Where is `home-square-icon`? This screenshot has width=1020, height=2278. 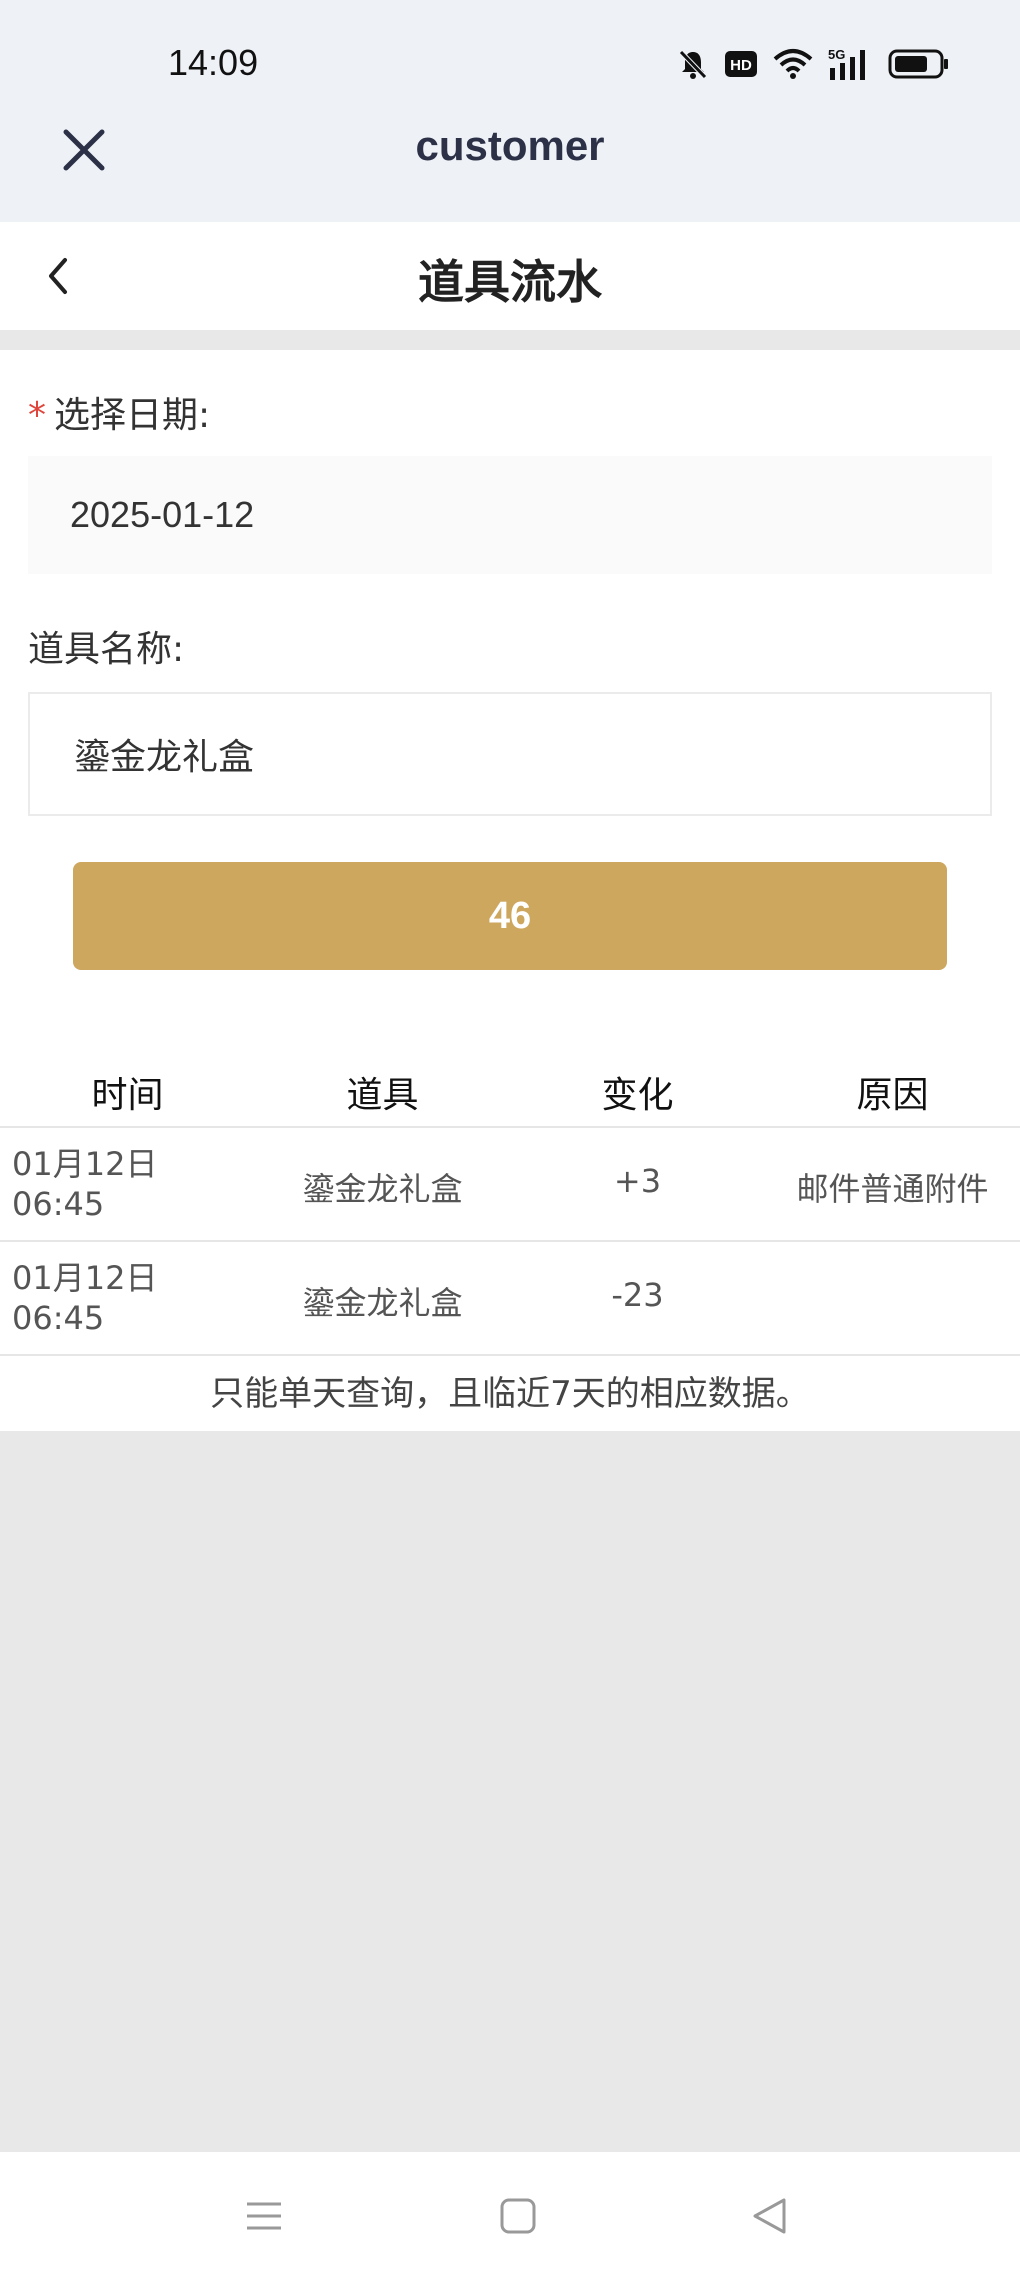 home-square-icon is located at coordinates (518, 2216).